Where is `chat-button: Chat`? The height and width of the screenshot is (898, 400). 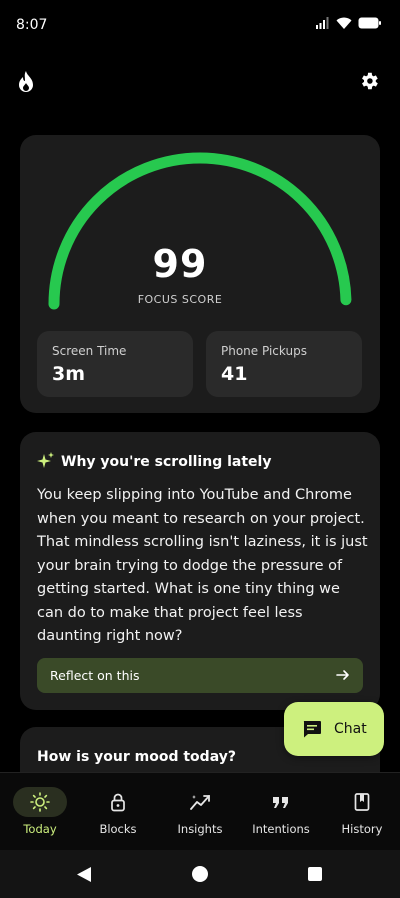 chat-button: Chat is located at coordinates (334, 729).